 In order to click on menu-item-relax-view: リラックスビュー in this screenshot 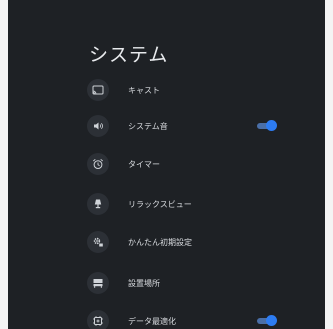, I will do `click(187, 204)`.